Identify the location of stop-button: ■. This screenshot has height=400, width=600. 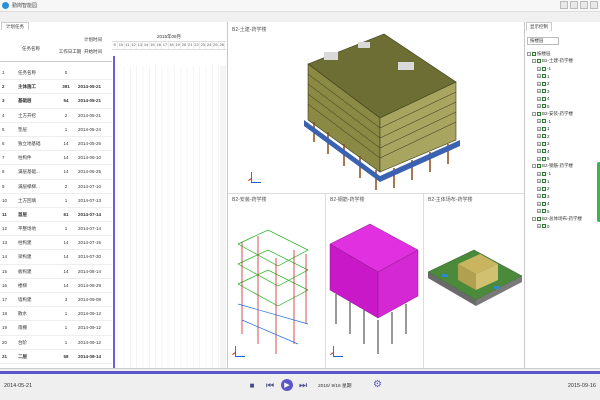
(252, 385).